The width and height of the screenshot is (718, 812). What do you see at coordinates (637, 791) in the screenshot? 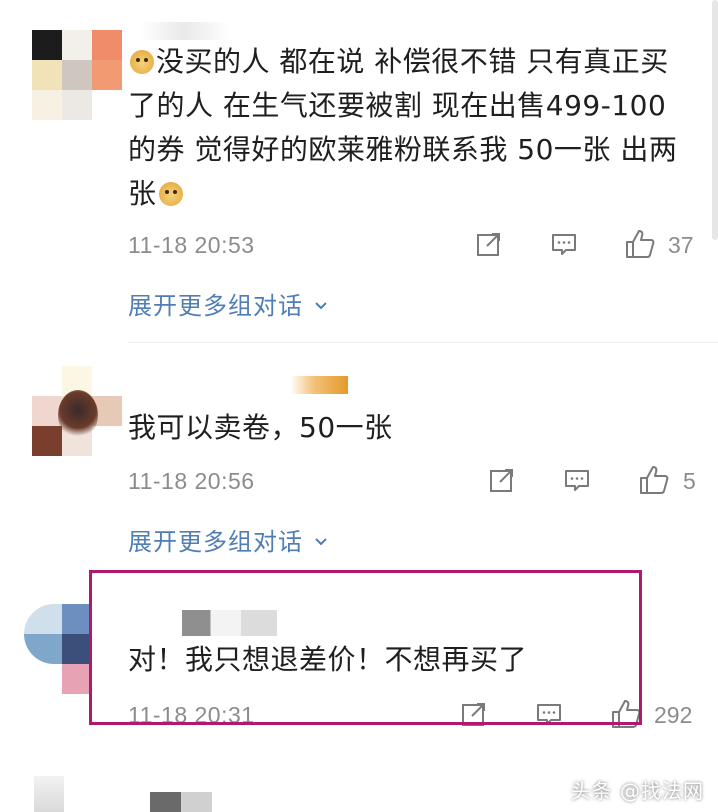
I see `watermark: 头条 @找法网` at bounding box center [637, 791].